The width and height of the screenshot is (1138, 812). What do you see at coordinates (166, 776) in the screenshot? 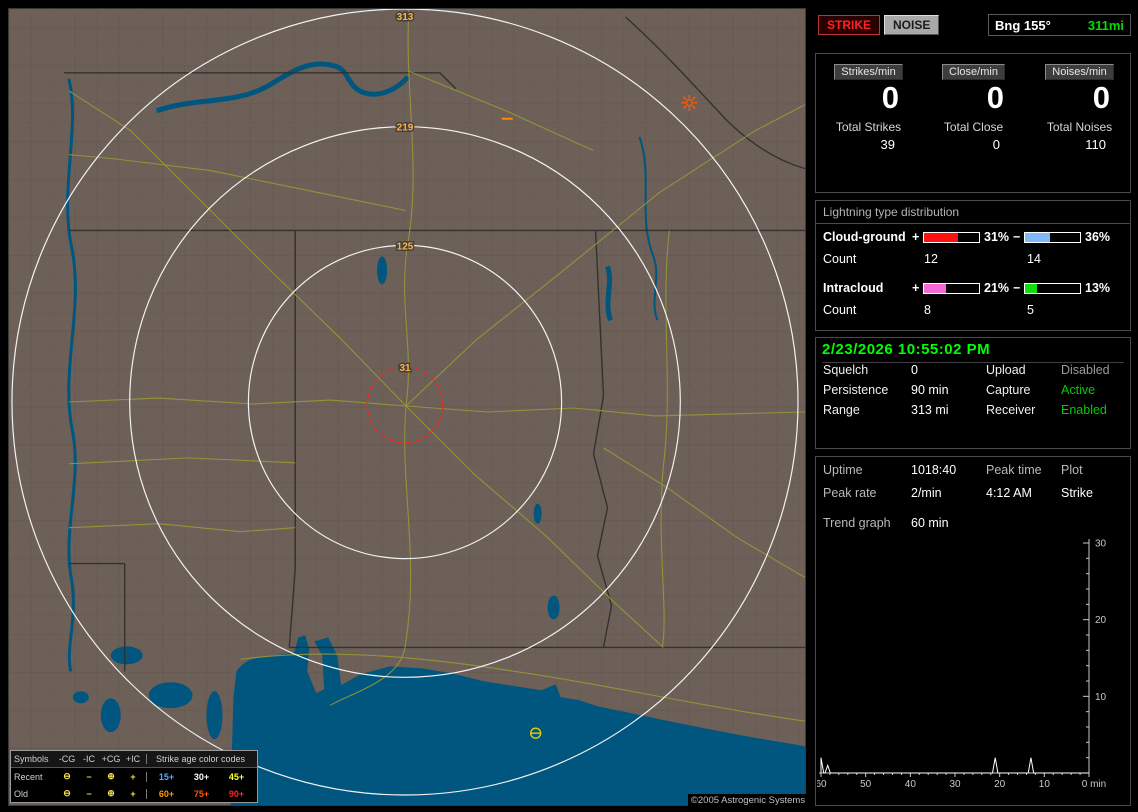
I see `age-15: 15+` at bounding box center [166, 776].